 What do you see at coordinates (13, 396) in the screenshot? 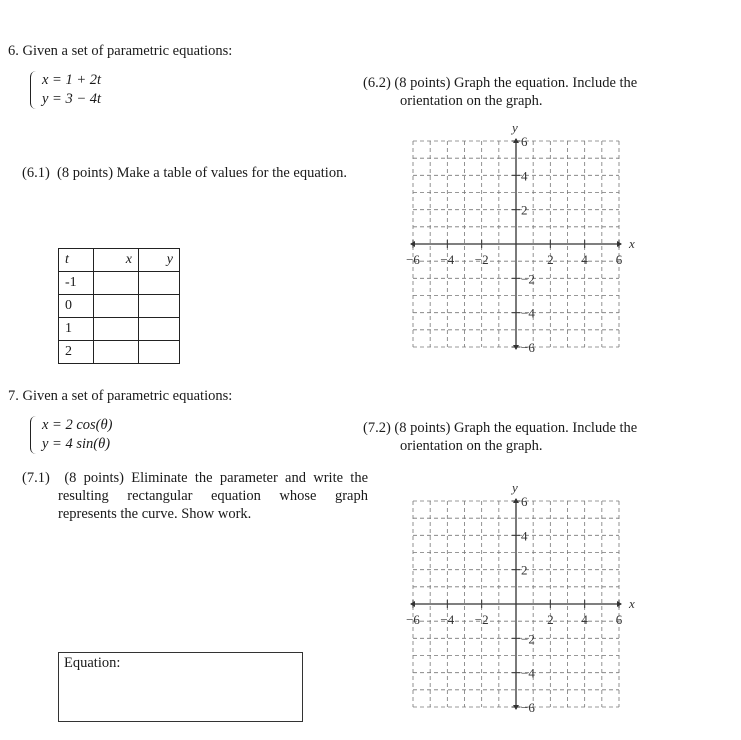
I see `problem-7-number: 7.` at bounding box center [13, 396].